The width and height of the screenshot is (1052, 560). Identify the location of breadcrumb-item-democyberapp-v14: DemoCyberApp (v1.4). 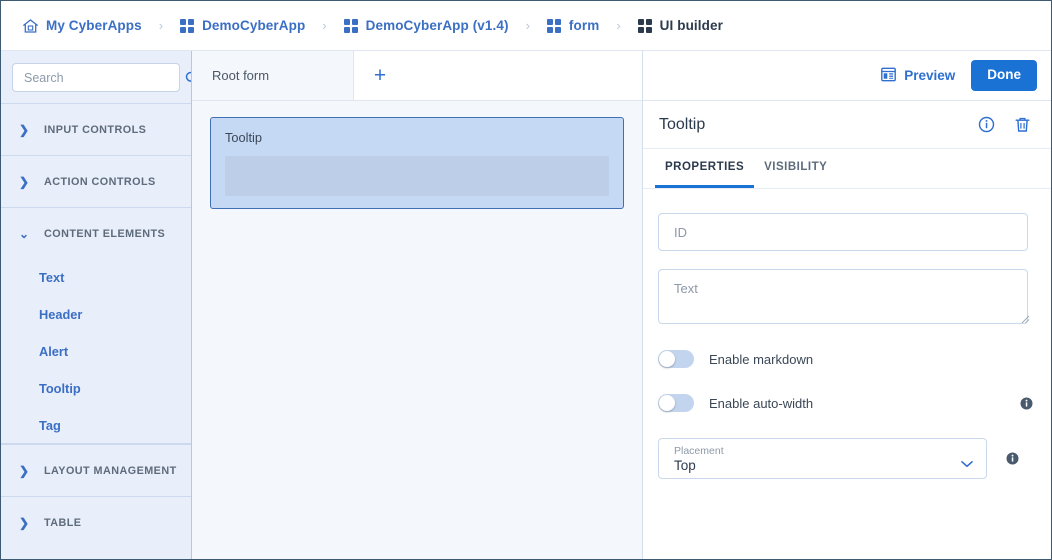
(426, 25).